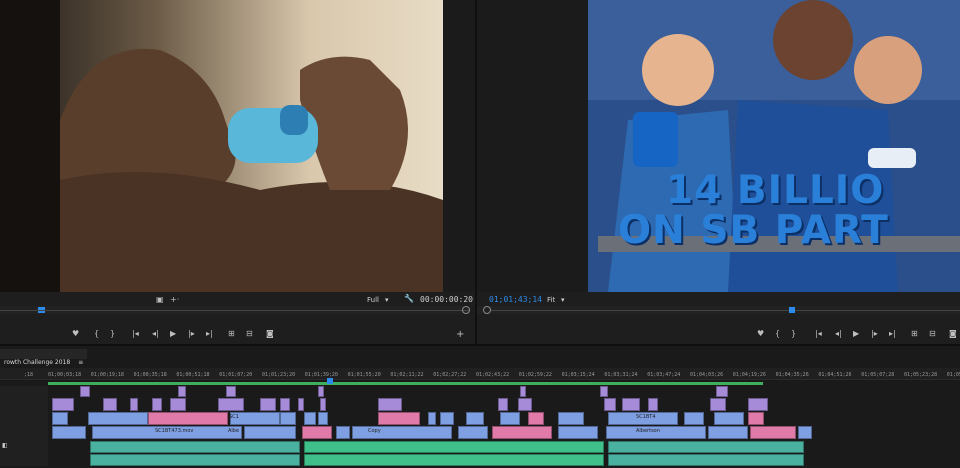  What do you see at coordinates (405, 383) in the screenshot?
I see `work-area-bar` at bounding box center [405, 383].